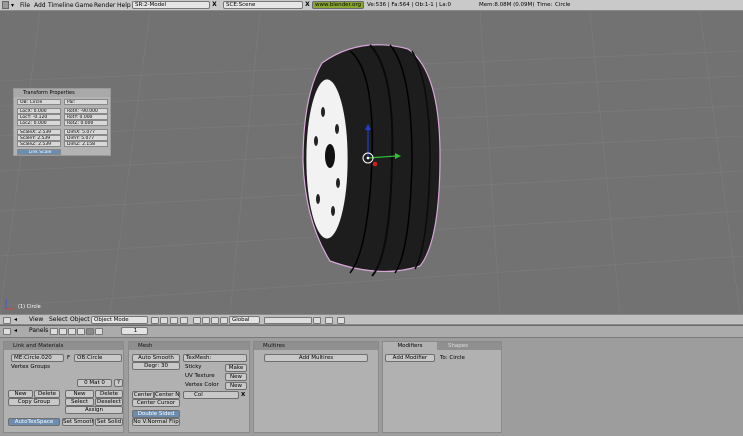  I want to click on mesh-panel-title: Mesh, so click(189, 346).